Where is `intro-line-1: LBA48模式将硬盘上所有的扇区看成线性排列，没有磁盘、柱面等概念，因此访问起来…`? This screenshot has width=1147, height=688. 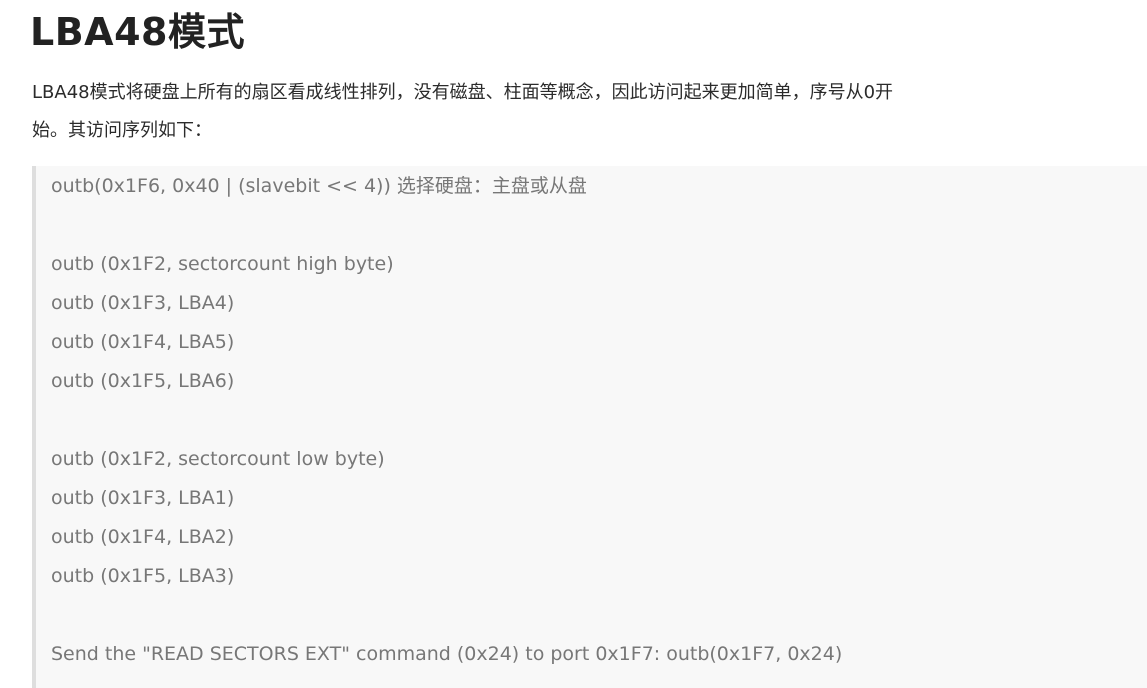
intro-line-1: LBA48模式将硬盘上所有的扇区看成线性排列，没有磁盘、柱面等概念，因此访问起来… is located at coordinates (463, 92).